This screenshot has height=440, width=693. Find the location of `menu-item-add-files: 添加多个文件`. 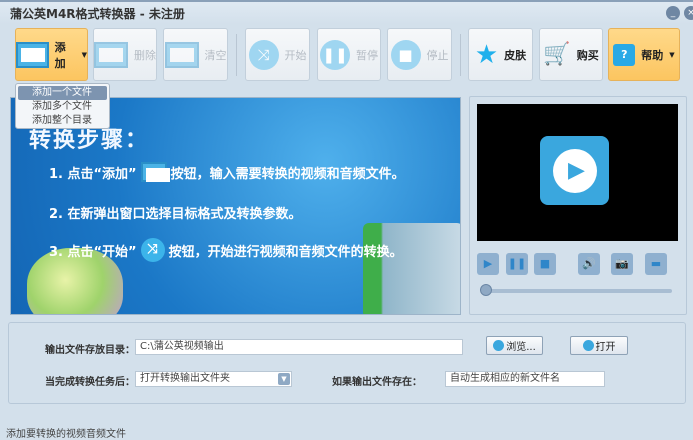

menu-item-add-files: 添加多个文件 is located at coordinates (62, 107).